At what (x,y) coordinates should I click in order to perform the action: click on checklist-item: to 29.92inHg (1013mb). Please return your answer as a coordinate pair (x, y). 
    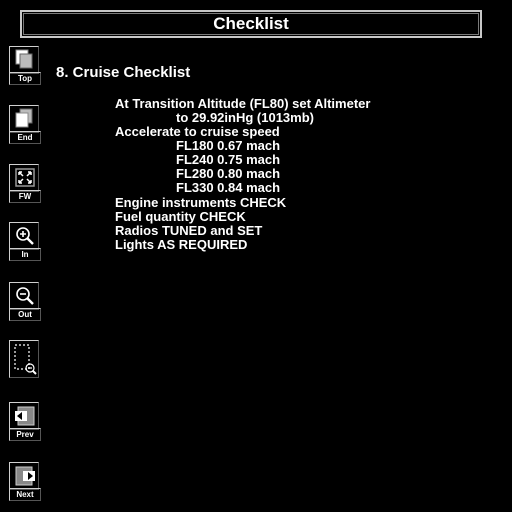
    Looking at the image, I should click on (245, 117).